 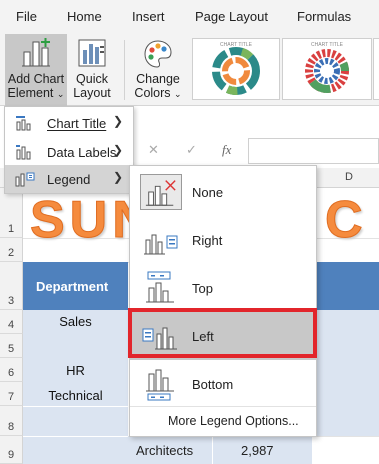 I want to click on legend-bottom-icon, so click(x=160, y=385).